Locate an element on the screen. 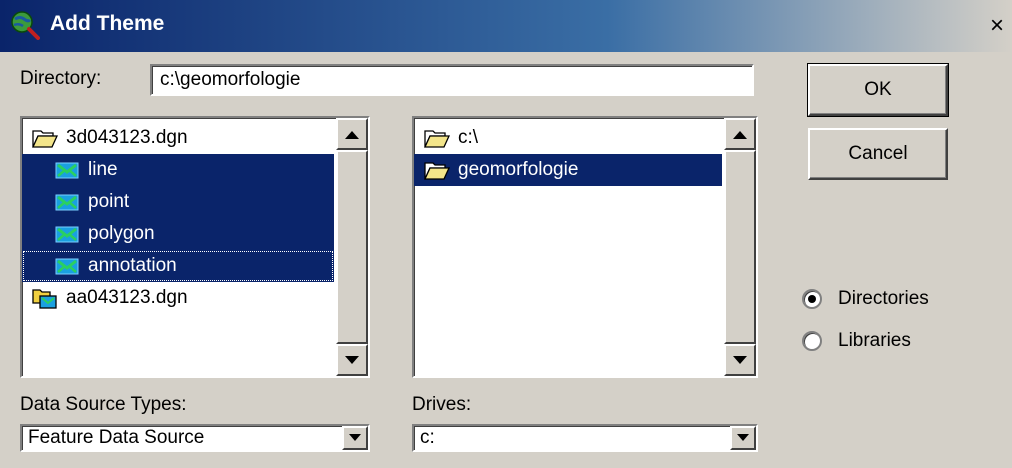 This screenshot has height=468, width=1012. data-source-types-value: Feature Data Source is located at coordinates (116, 437).